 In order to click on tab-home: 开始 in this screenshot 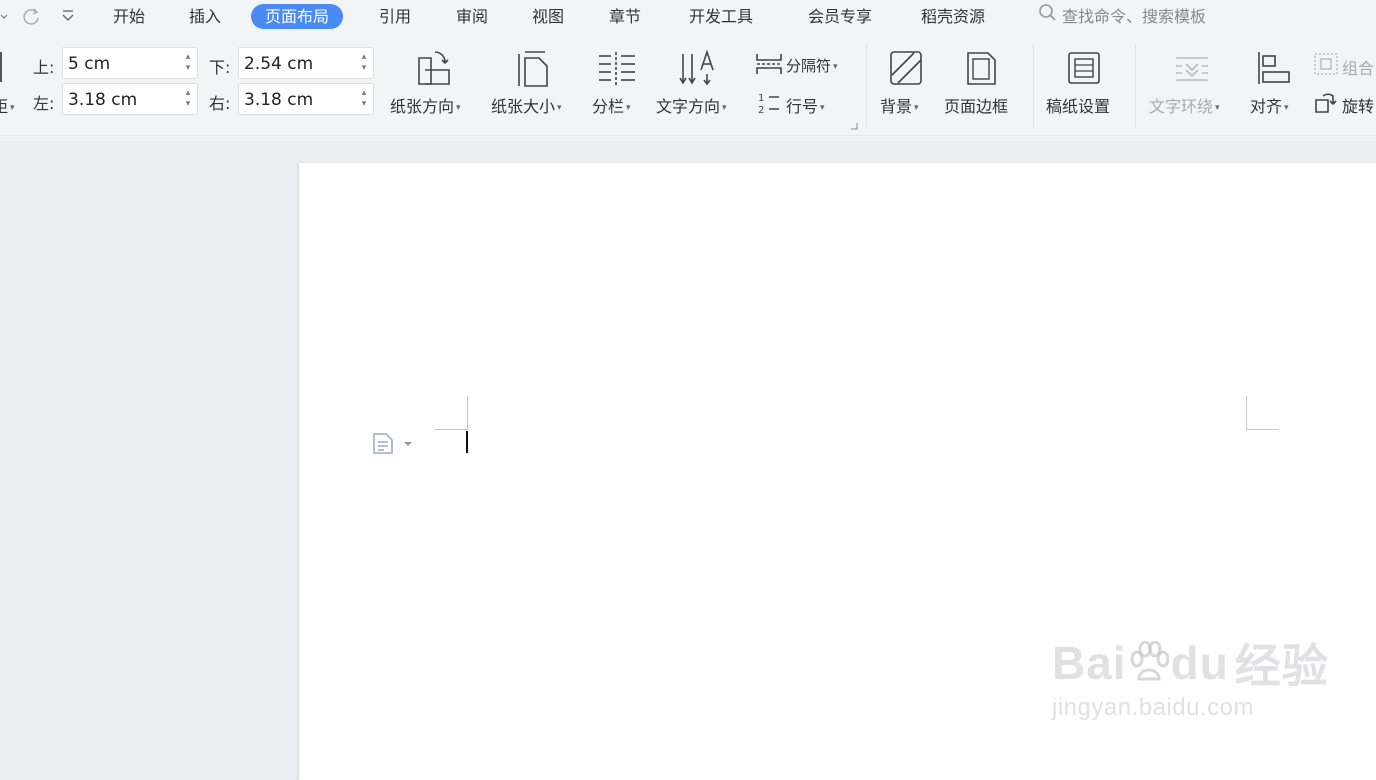, I will do `click(129, 16)`.